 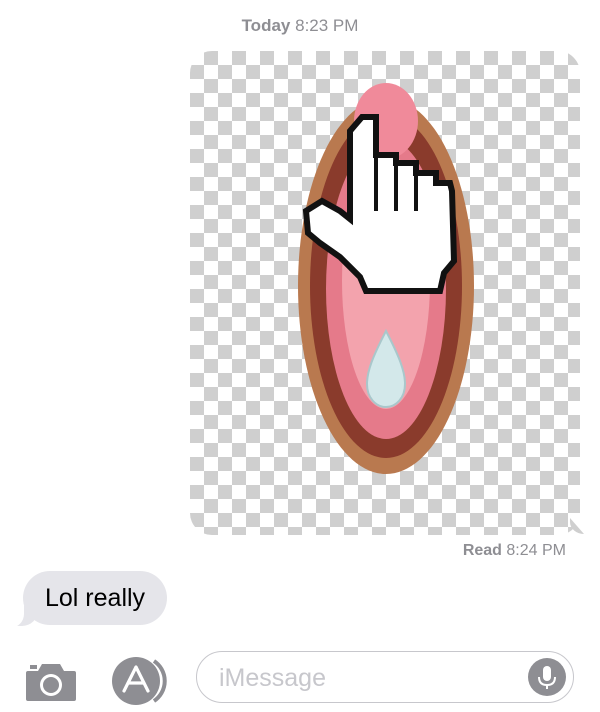 I want to click on appstore-icon, so click(x=139, y=681).